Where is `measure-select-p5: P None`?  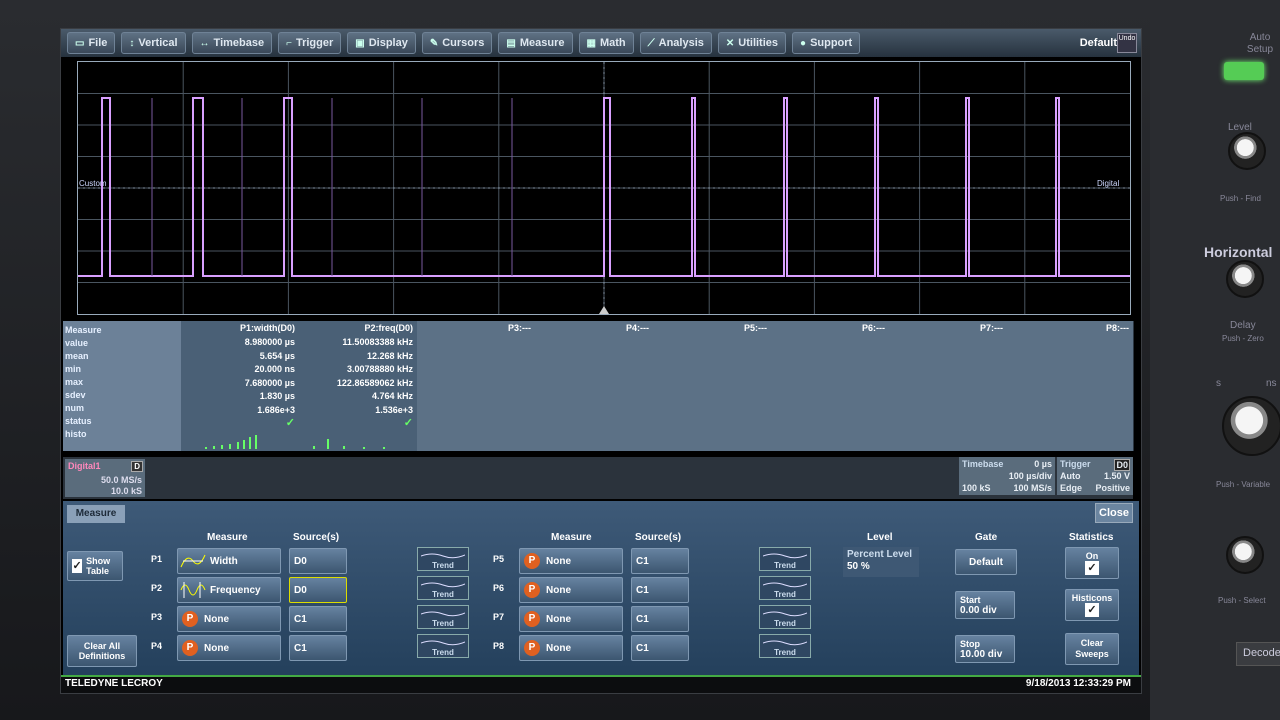
measure-select-p5: P None is located at coordinates (571, 561).